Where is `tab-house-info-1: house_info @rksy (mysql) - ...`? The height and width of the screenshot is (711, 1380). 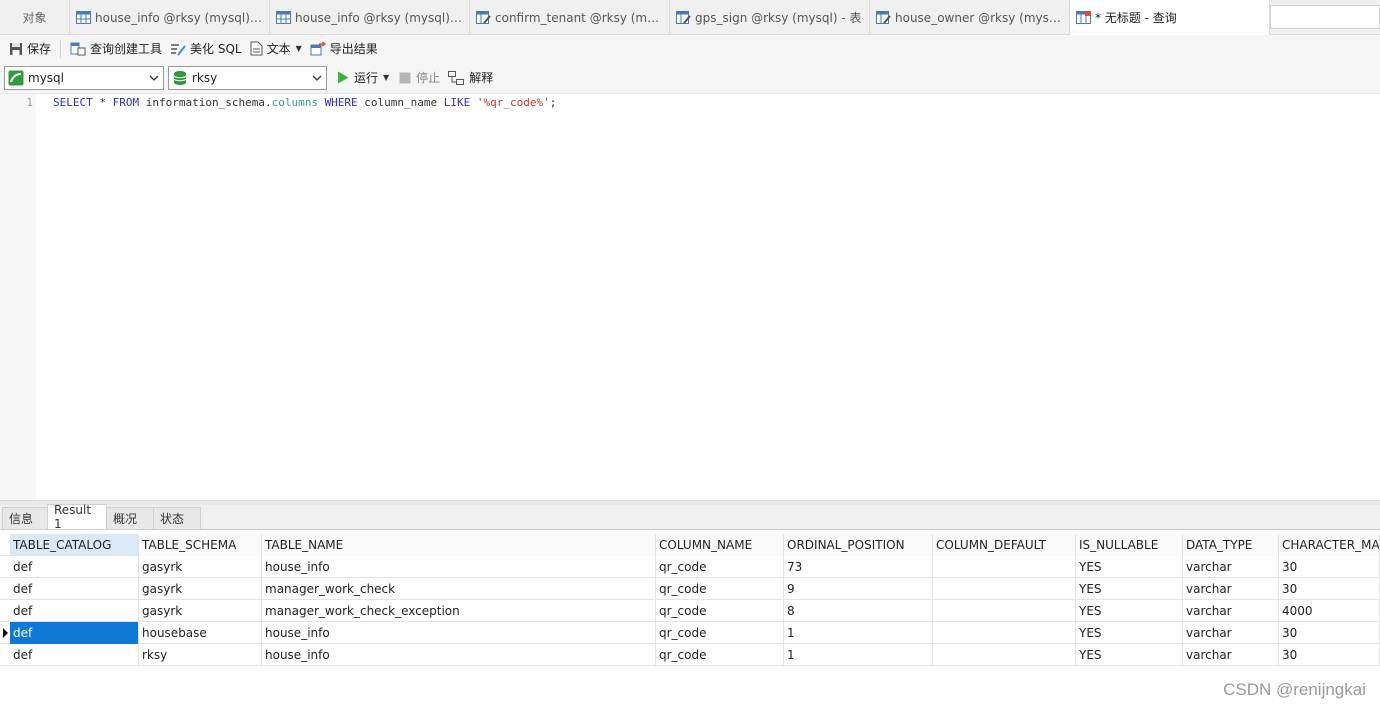
tab-house-info-1: house_info @rksy (mysql) - ... is located at coordinates (170, 17).